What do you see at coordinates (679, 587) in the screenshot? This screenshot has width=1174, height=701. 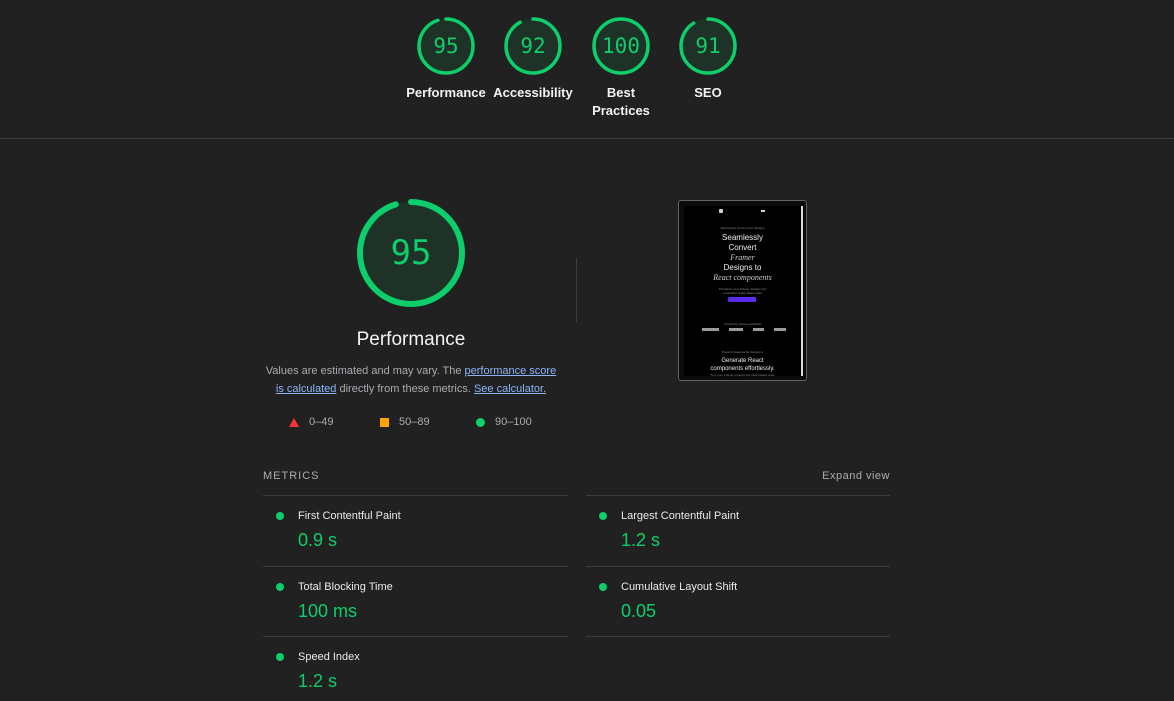 I see `metric-name: Cumulative Layout Shift` at bounding box center [679, 587].